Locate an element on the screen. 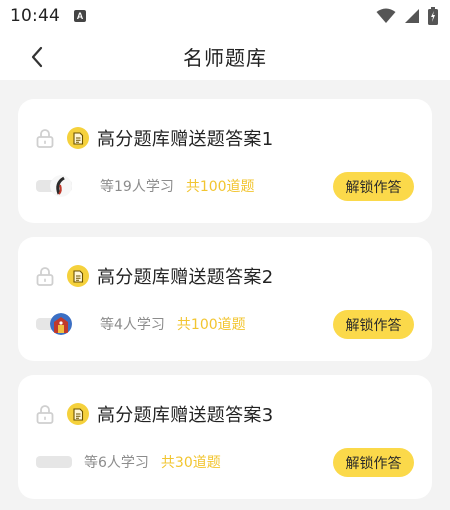  question-count: 共30道题 is located at coordinates (190, 463).